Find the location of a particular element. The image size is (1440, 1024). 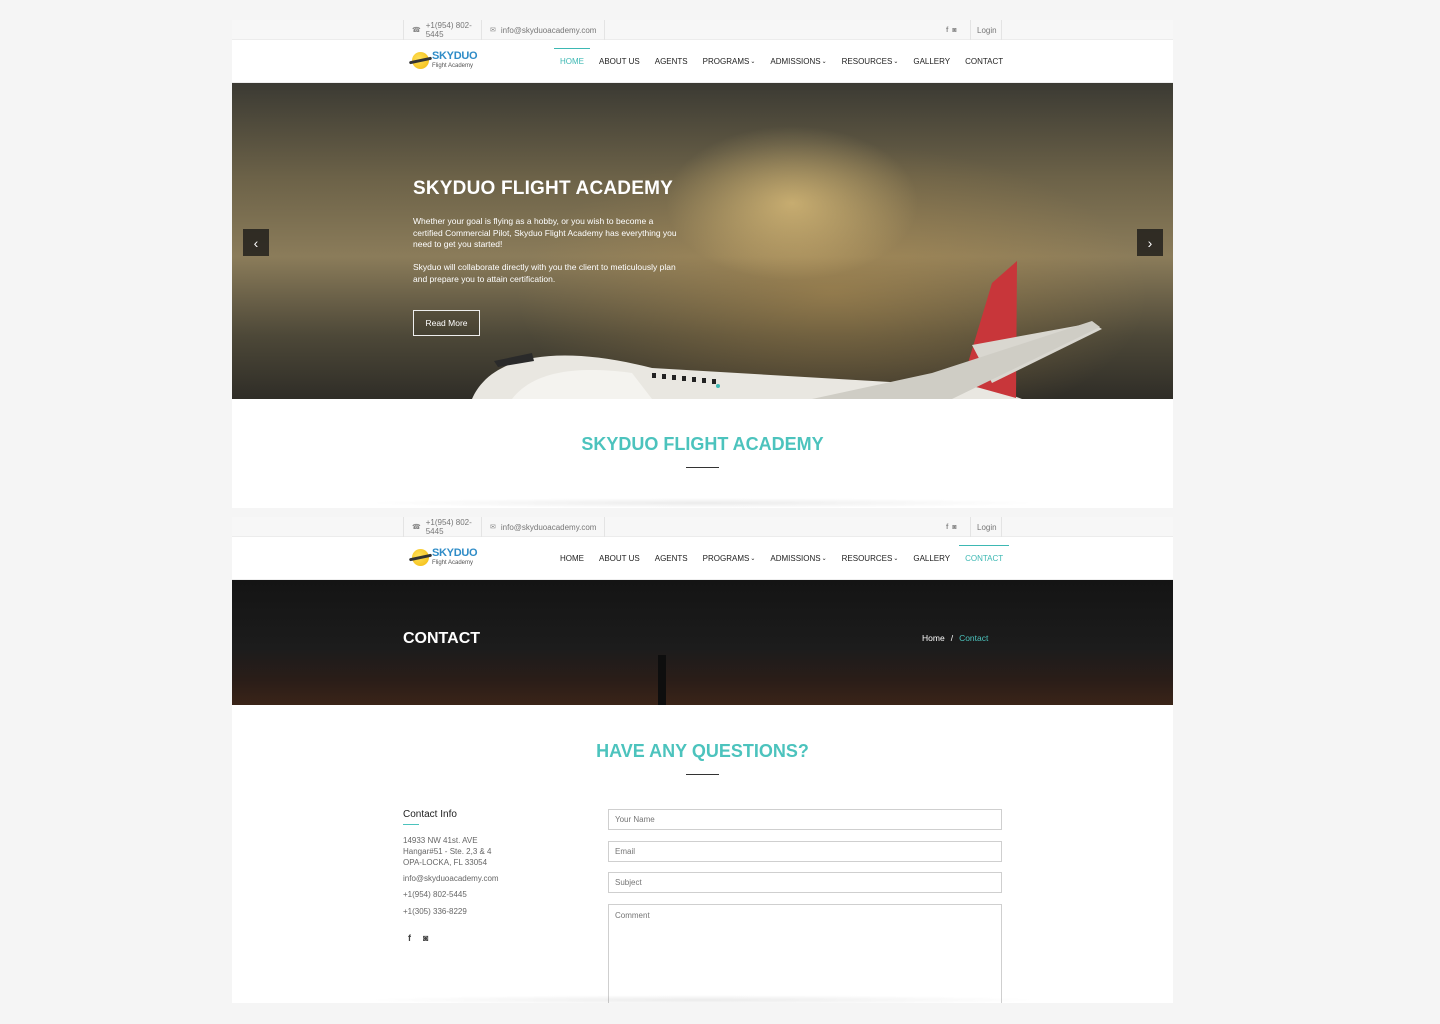

nav-agents-label: AGENTS is located at coordinates (671, 61).